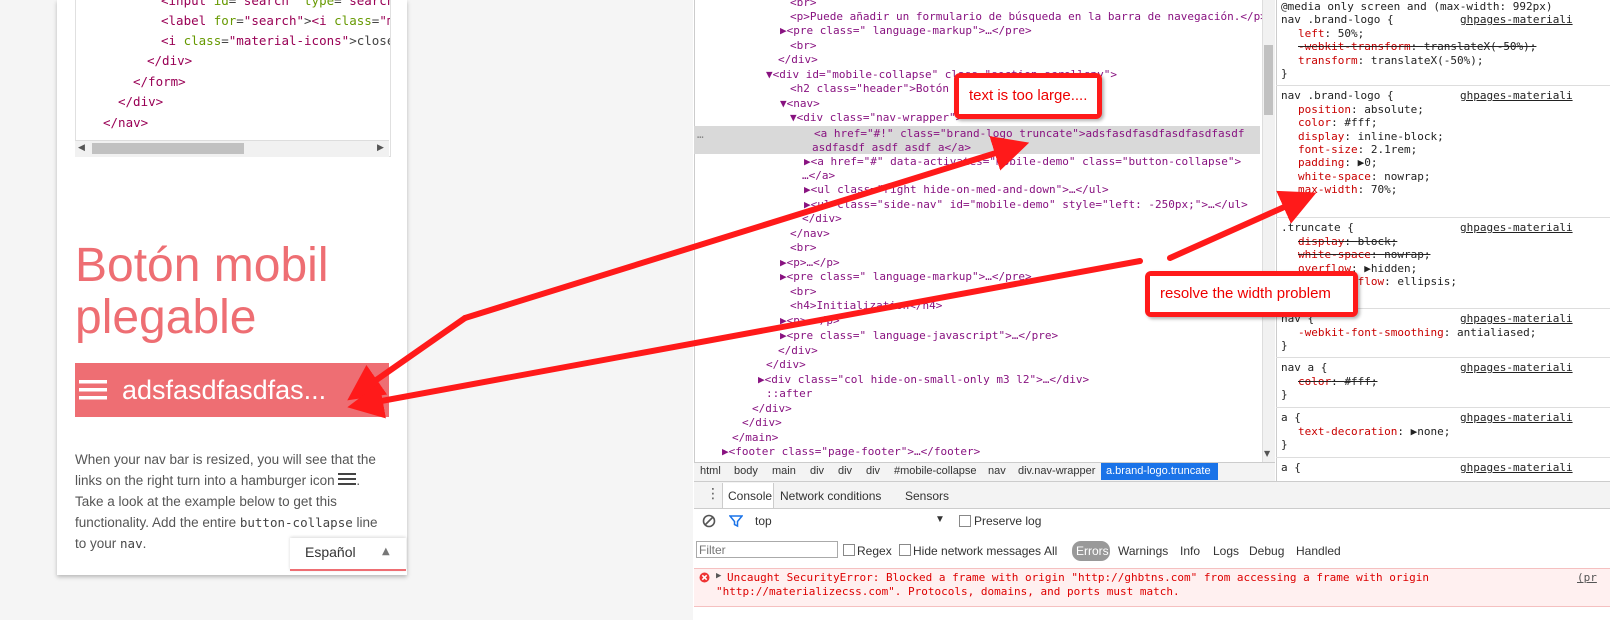 This screenshot has height=621, width=1610. What do you see at coordinates (1417, 332) in the screenshot?
I see `style-property: -webkit-font-smoothing: antialiased;` at bounding box center [1417, 332].